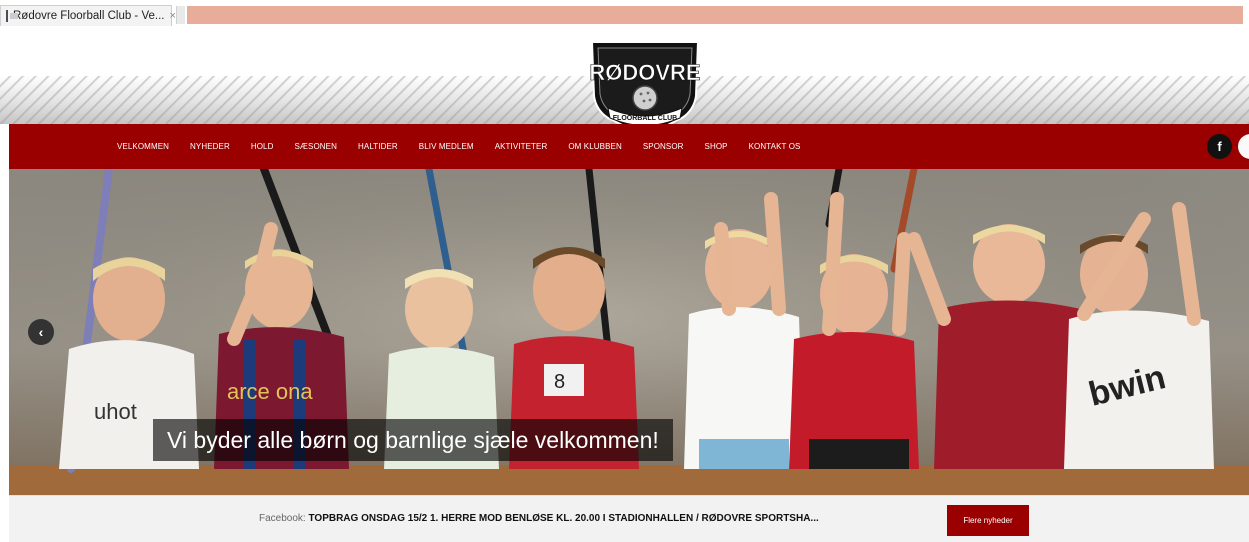  I want to click on facebook-icon: f, so click(1219, 146).